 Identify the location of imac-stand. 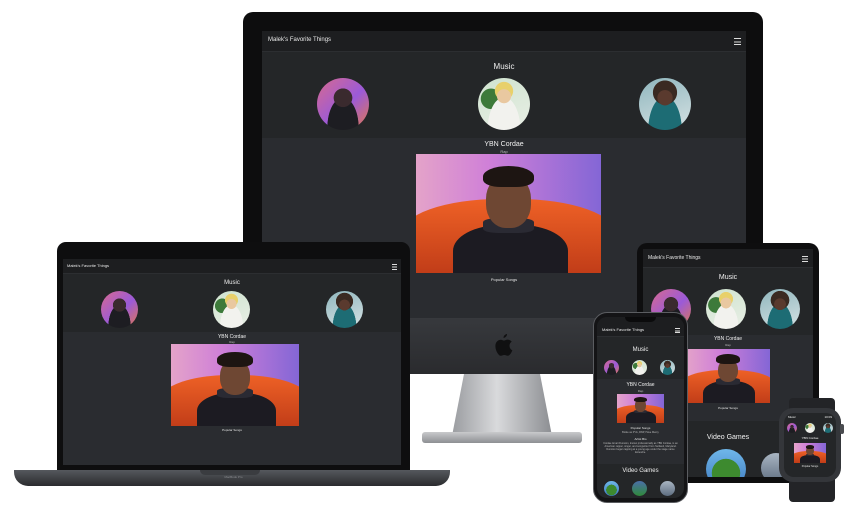
(502, 405).